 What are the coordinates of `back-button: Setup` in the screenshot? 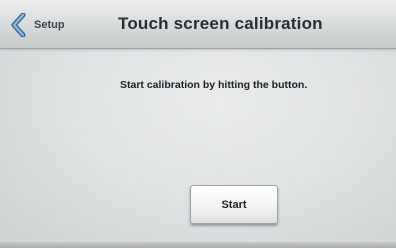 It's located at (37, 25).